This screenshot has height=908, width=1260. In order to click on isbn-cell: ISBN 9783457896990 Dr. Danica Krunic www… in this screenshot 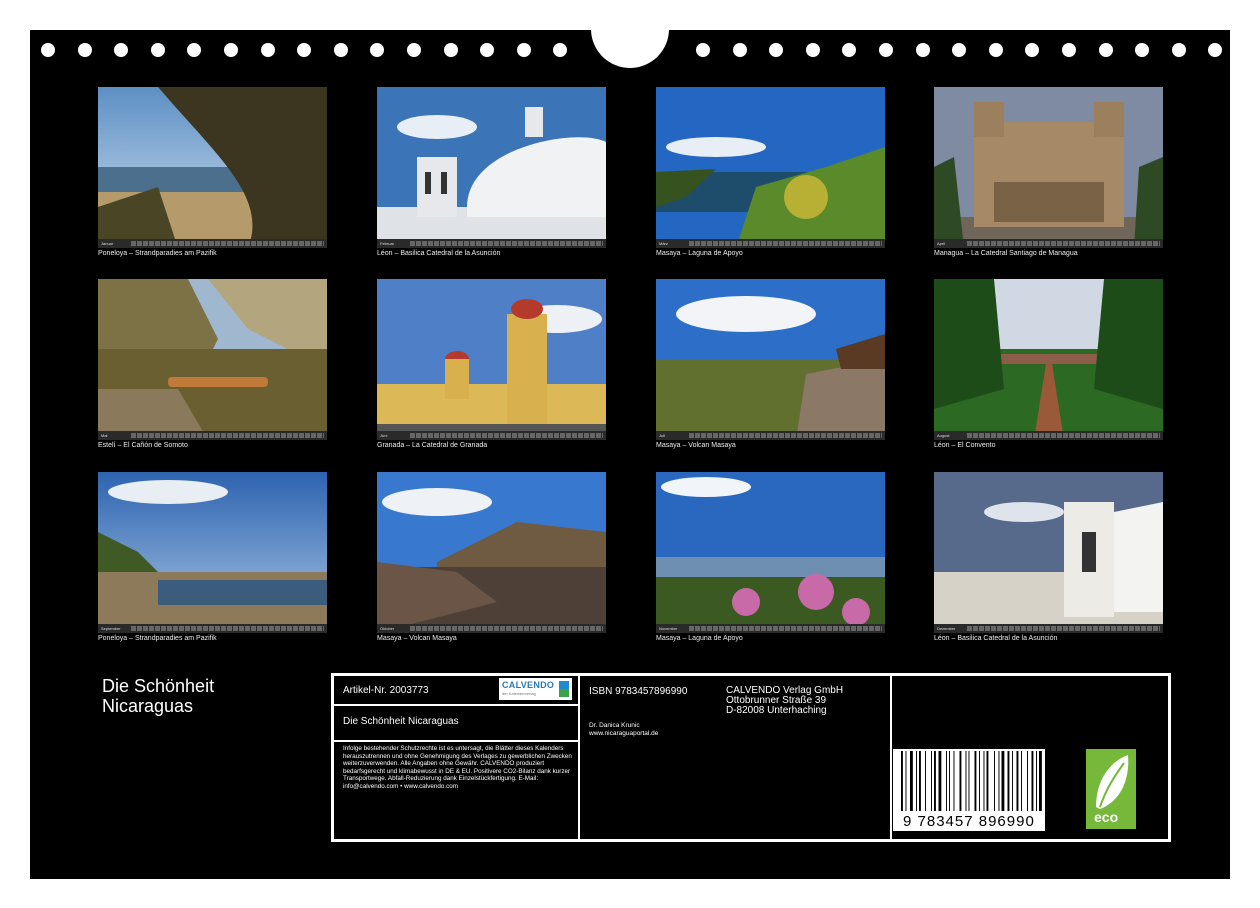, I will do `click(735, 757)`.